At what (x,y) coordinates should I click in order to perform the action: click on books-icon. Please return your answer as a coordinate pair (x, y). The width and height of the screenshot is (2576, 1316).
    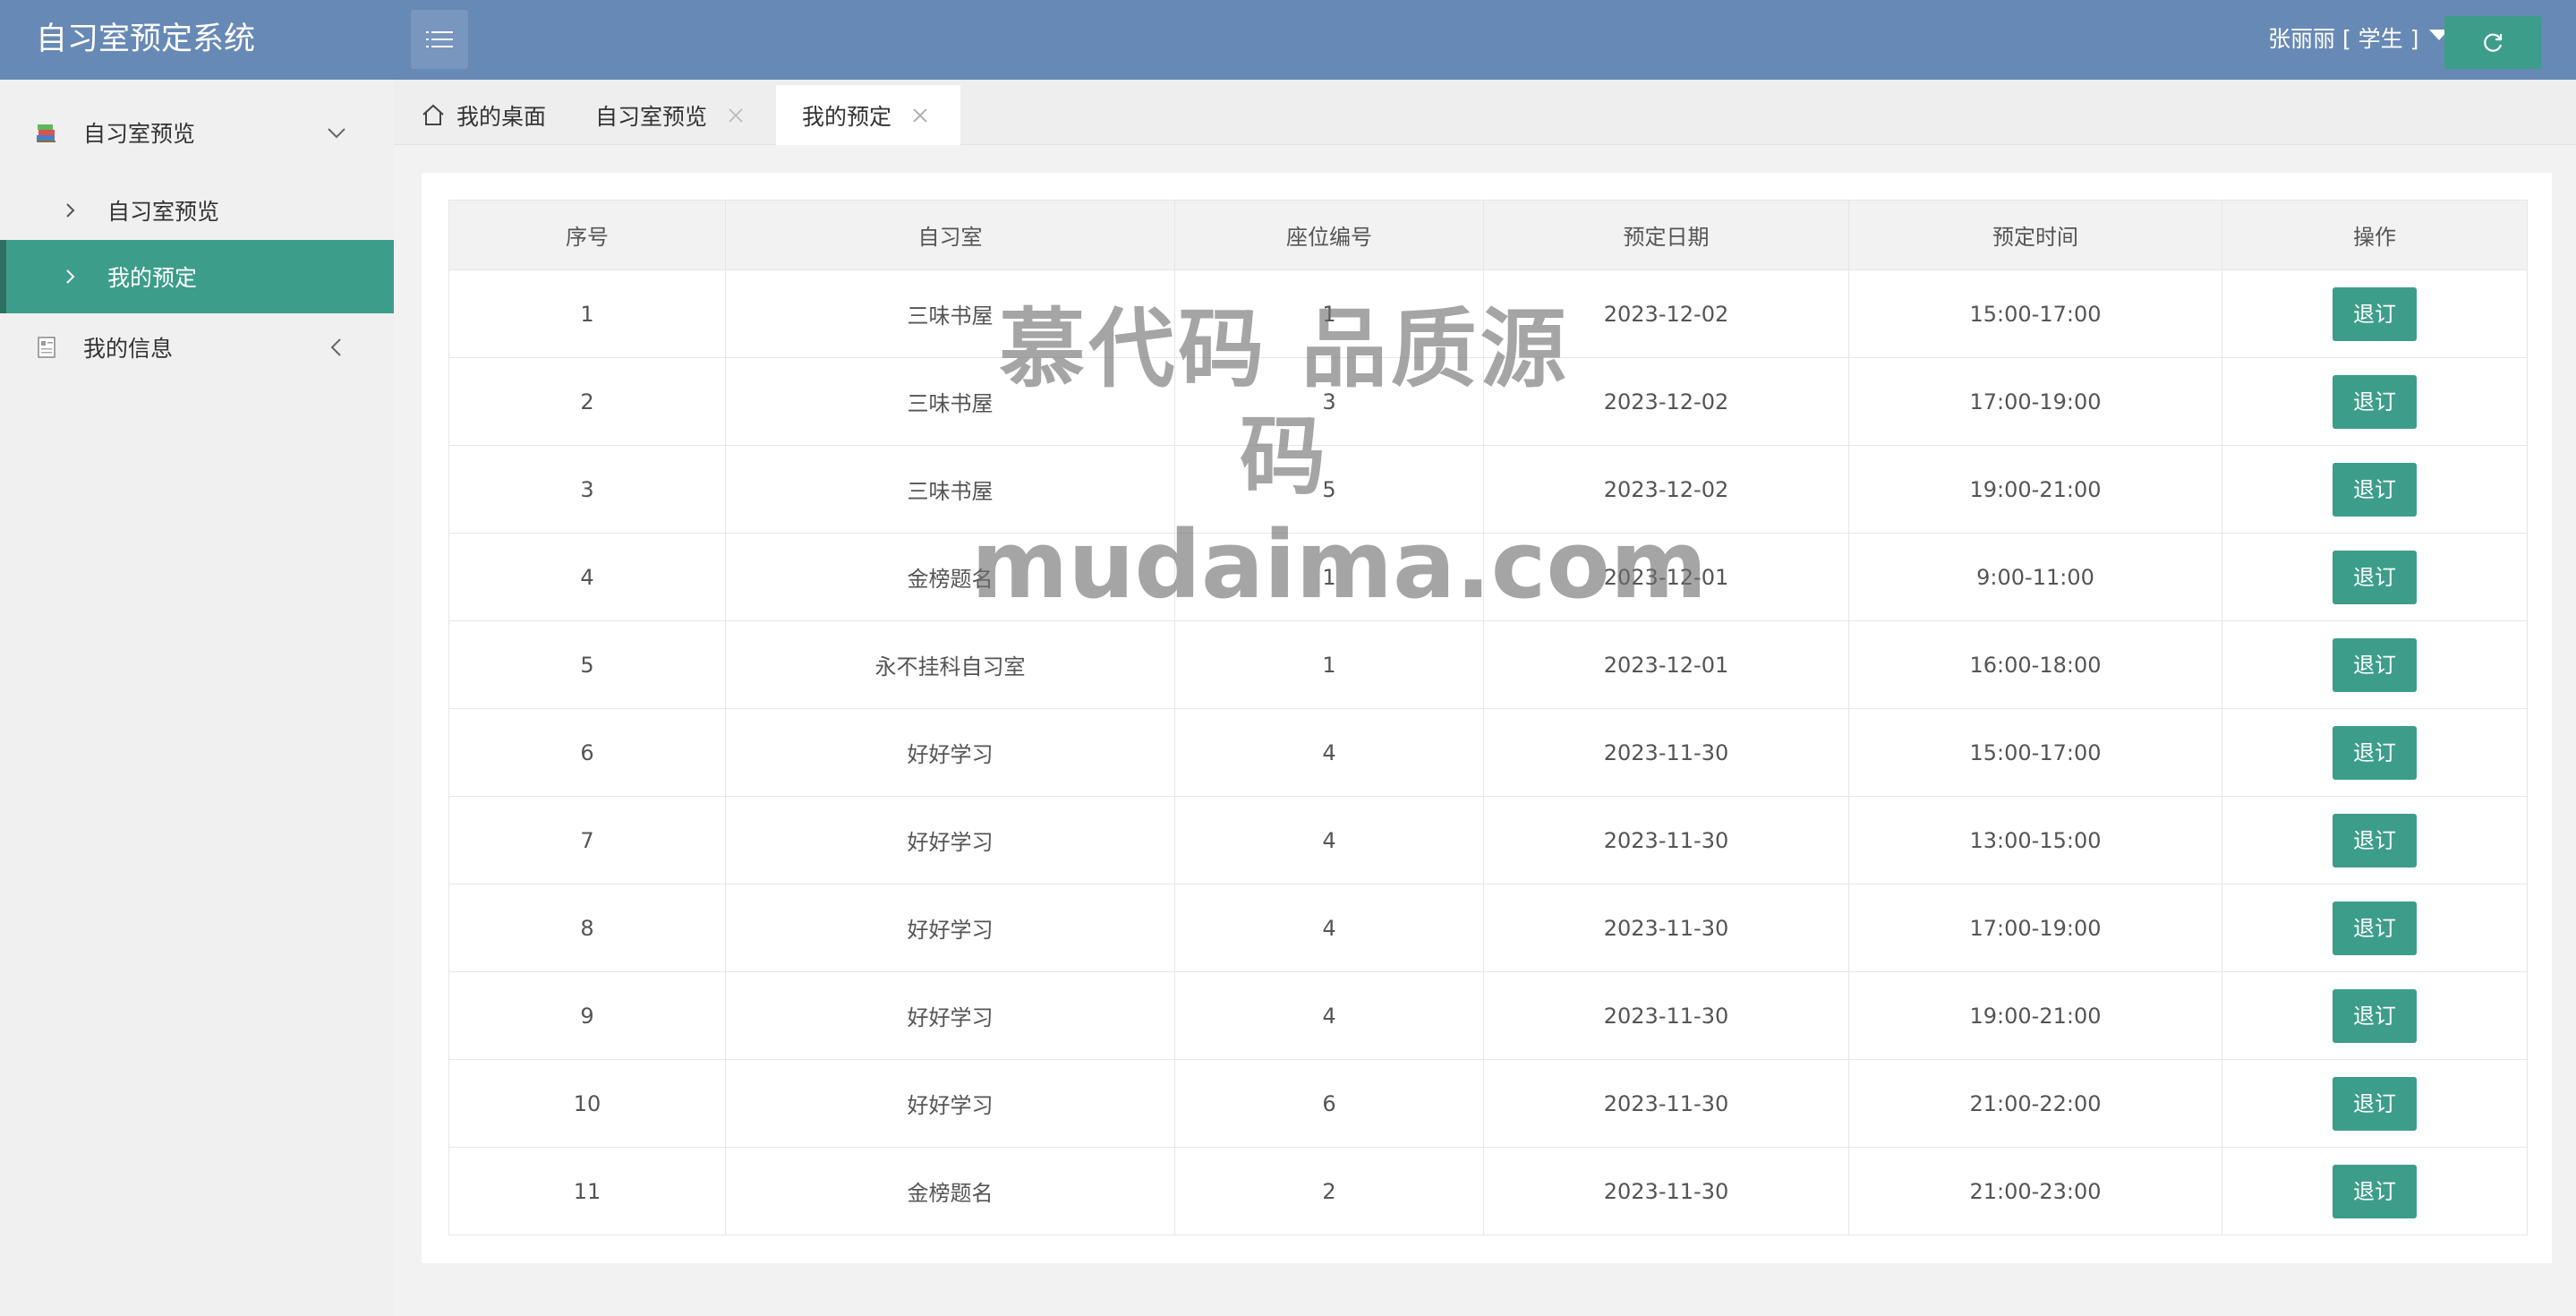
    Looking at the image, I should click on (46, 133).